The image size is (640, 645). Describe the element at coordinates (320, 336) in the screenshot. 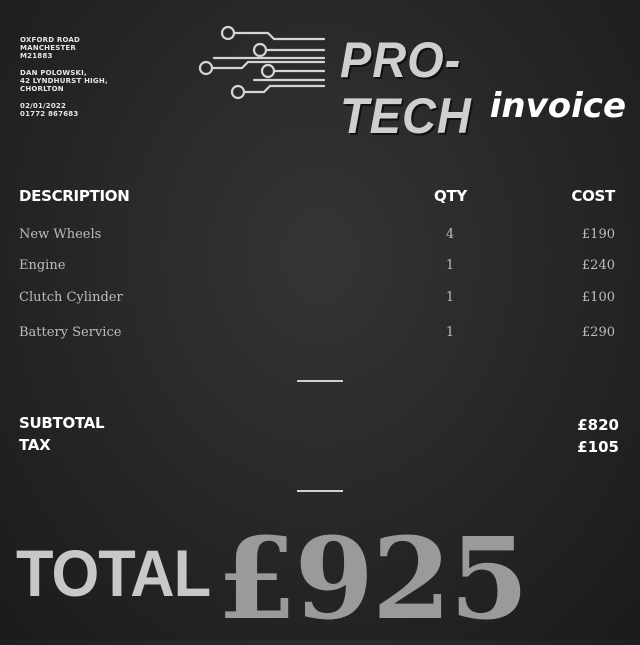

I see `table-row: Battery Service 1 £290` at that location.